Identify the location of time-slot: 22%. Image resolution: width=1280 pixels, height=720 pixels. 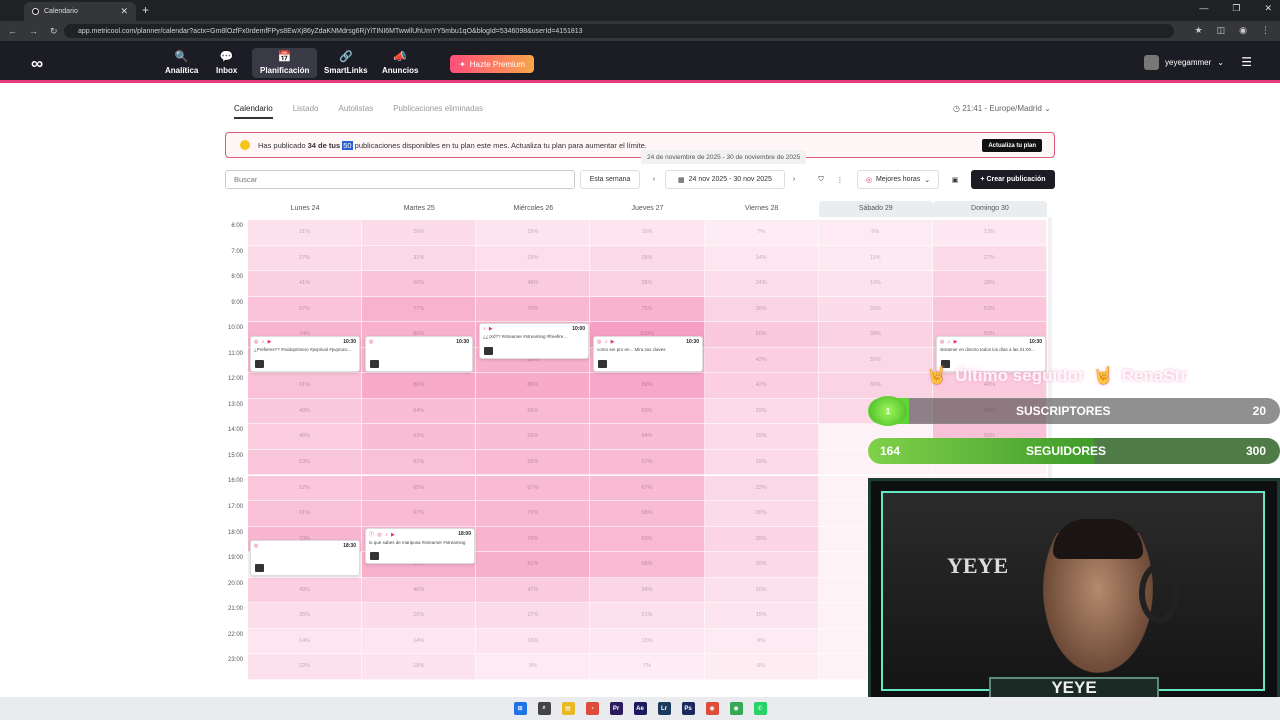
(305, 667).